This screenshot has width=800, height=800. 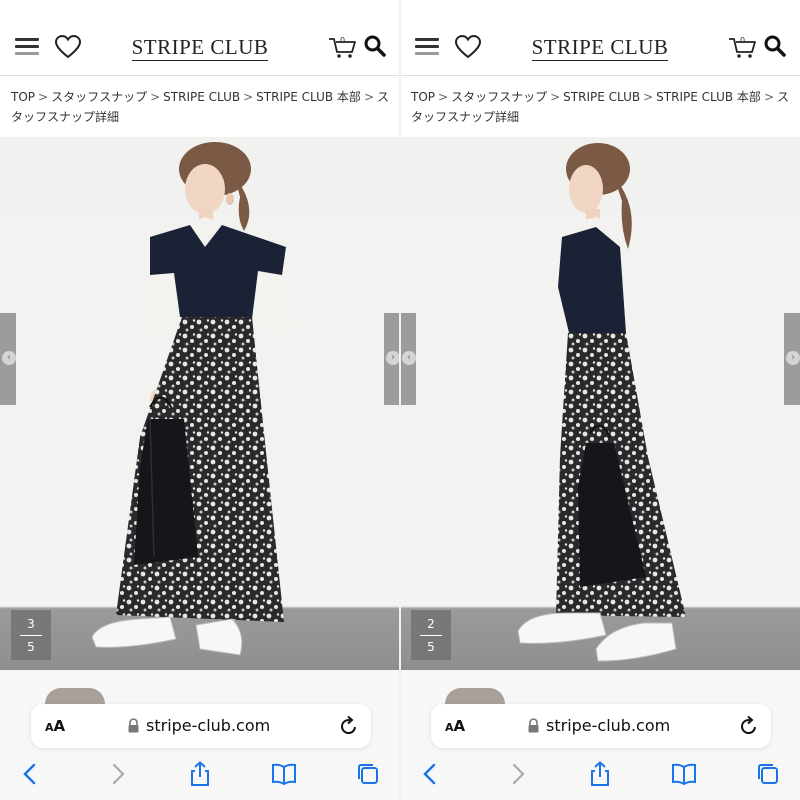 I want to click on prev-photo-button: ‹, so click(x=8, y=359).